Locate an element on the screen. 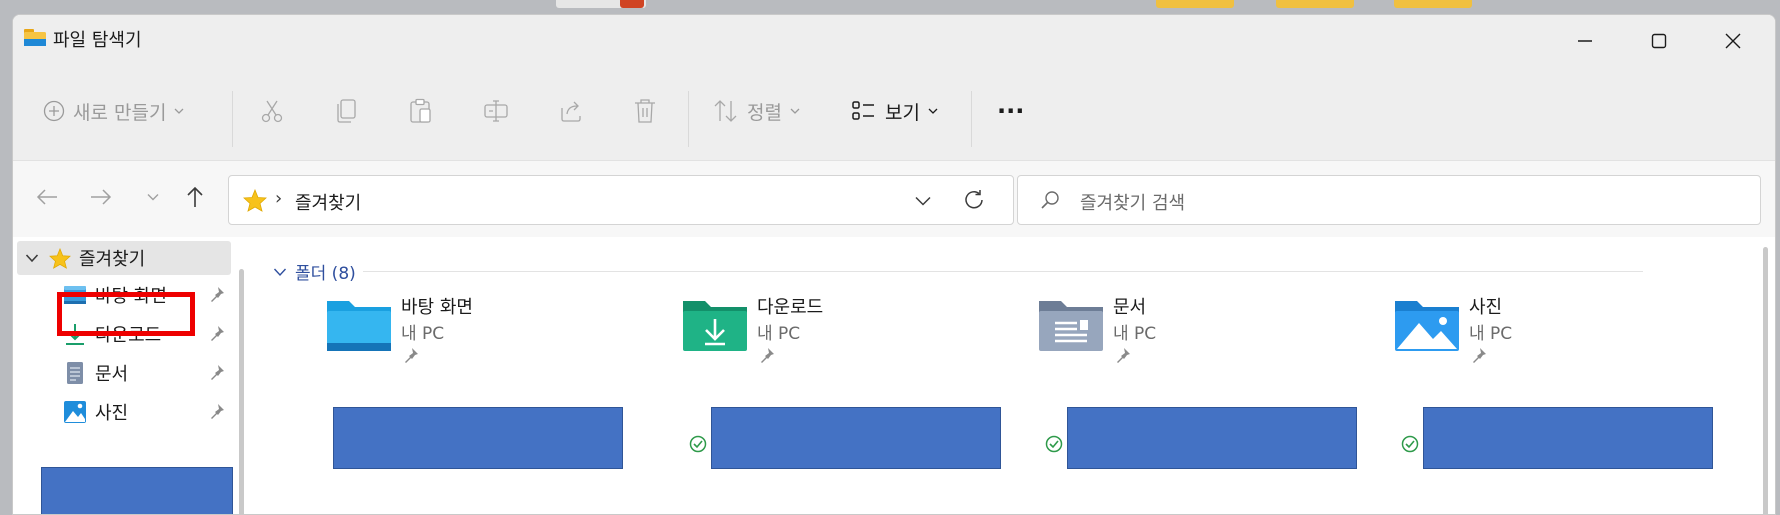  new-button: 새로 만들기 is located at coordinates (113, 111).